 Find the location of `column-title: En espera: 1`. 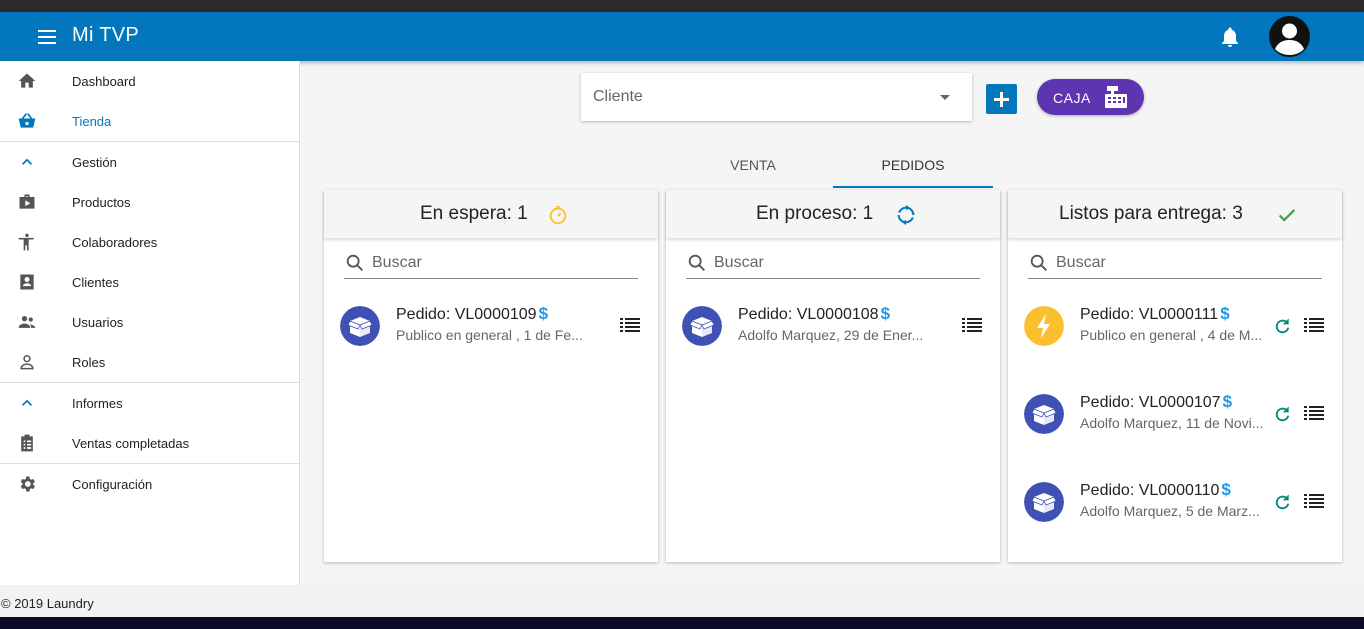

column-title: En espera: 1 is located at coordinates (474, 213).